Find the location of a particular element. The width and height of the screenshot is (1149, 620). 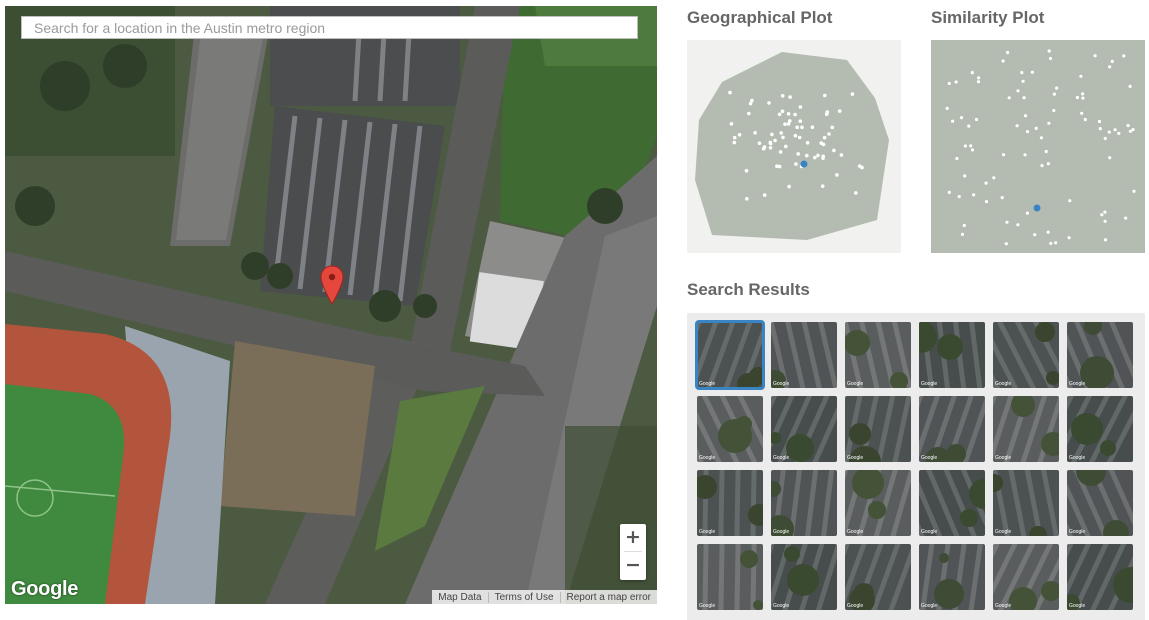

zoom-out-button: − is located at coordinates (633, 565).